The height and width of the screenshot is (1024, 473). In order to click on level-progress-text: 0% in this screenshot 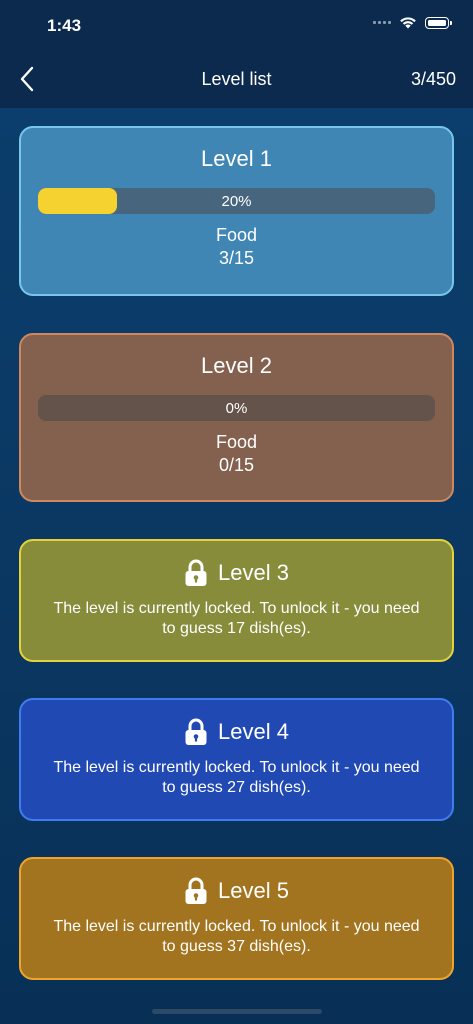, I will do `click(236, 408)`.